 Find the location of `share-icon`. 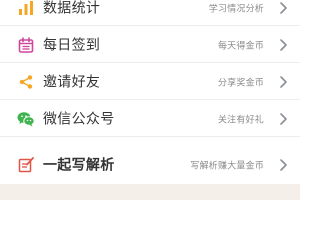

share-icon is located at coordinates (26, 82).